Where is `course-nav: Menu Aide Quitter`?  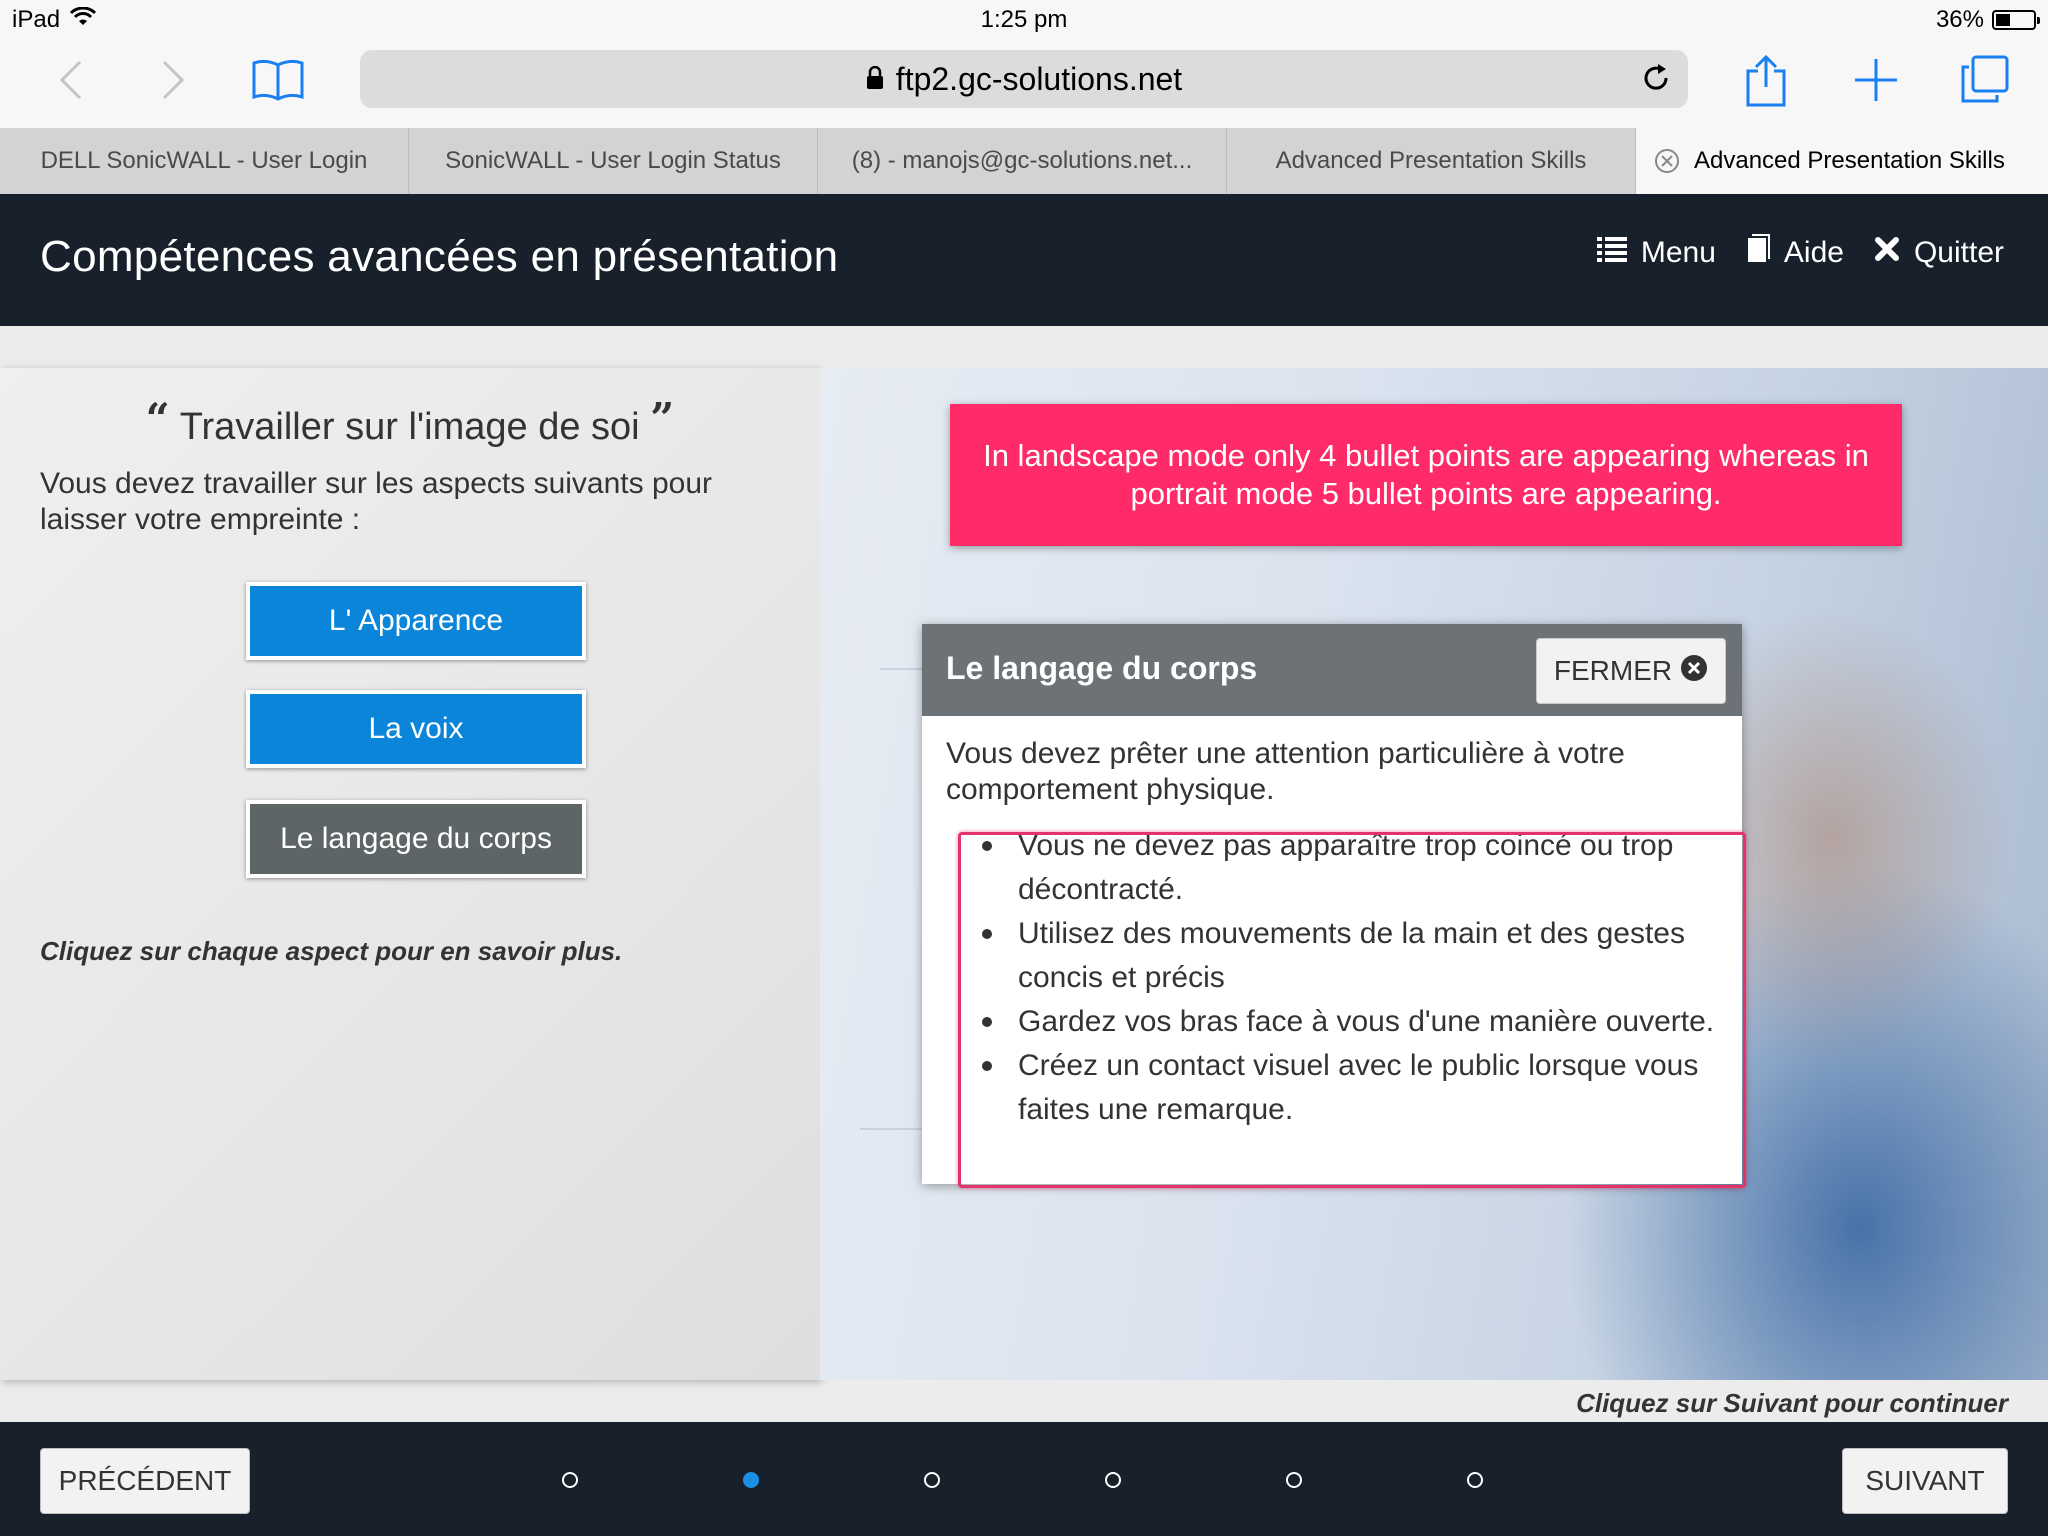 course-nav: Menu Aide Quitter is located at coordinates (1800, 253).